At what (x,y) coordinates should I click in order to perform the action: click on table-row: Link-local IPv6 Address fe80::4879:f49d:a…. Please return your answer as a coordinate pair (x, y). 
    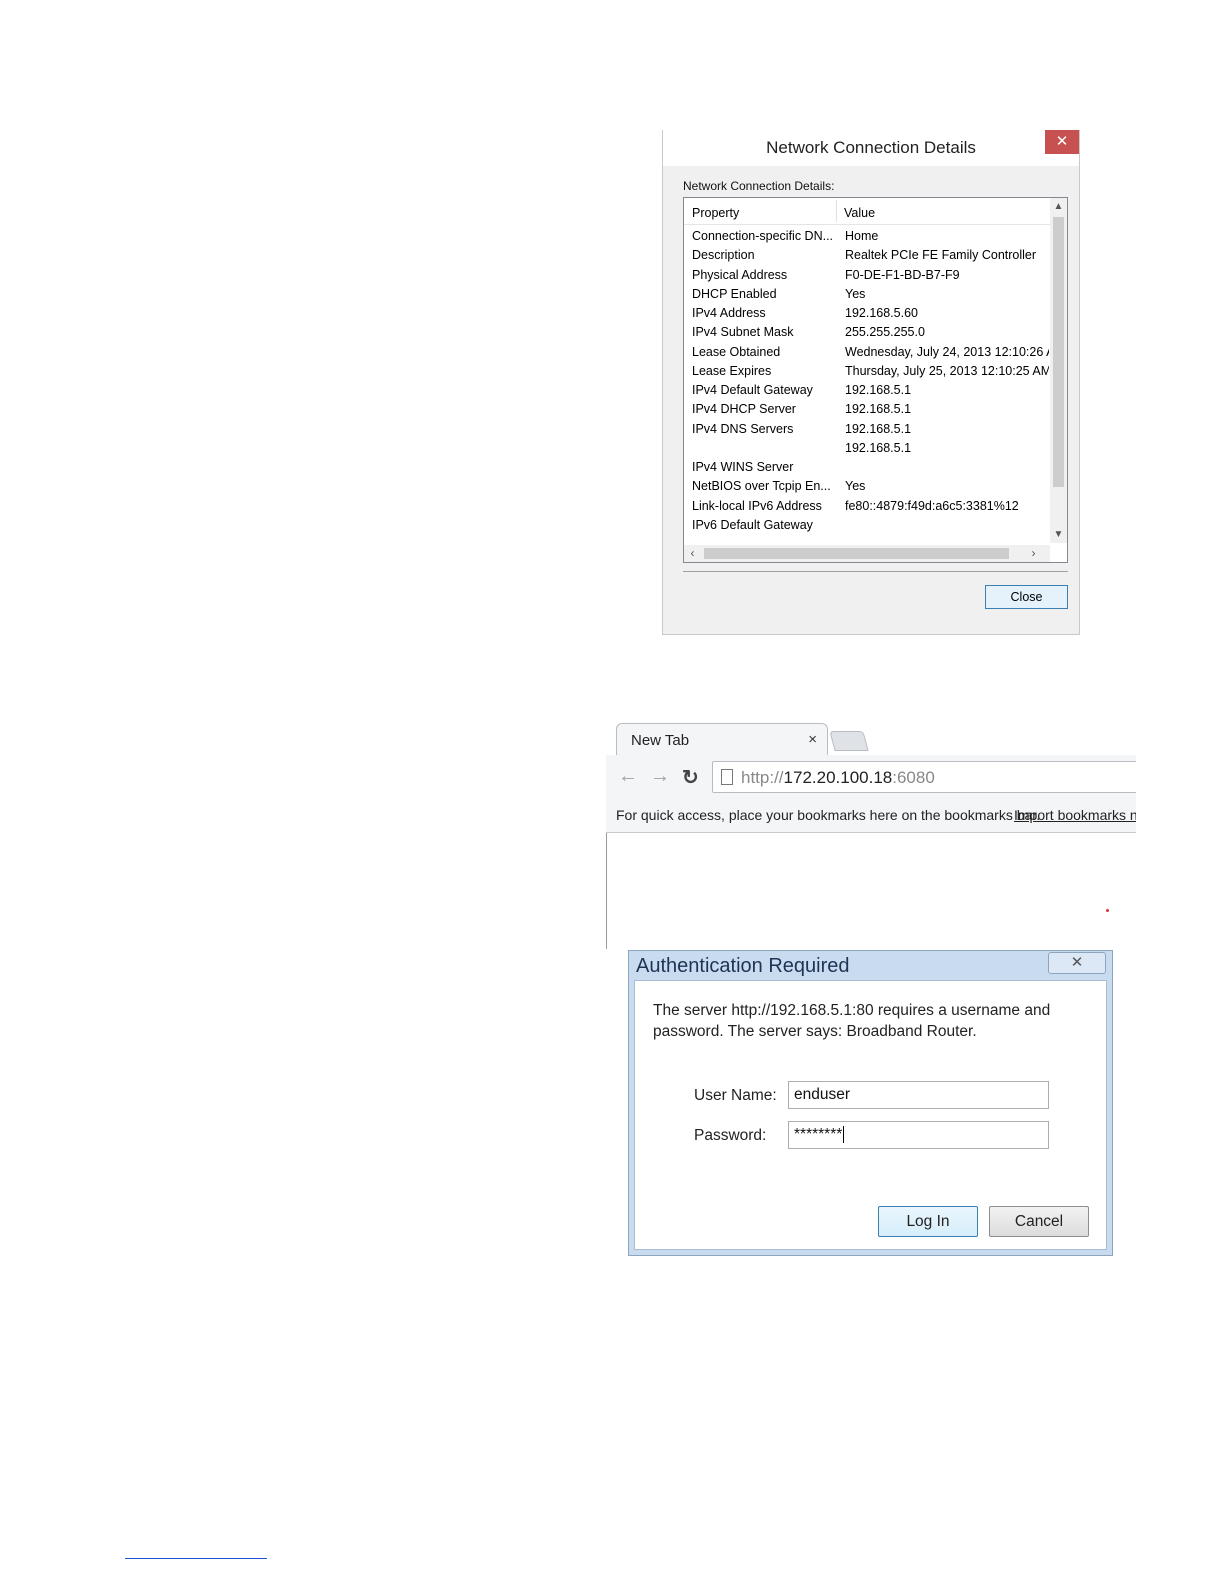
    Looking at the image, I should click on (867, 506).